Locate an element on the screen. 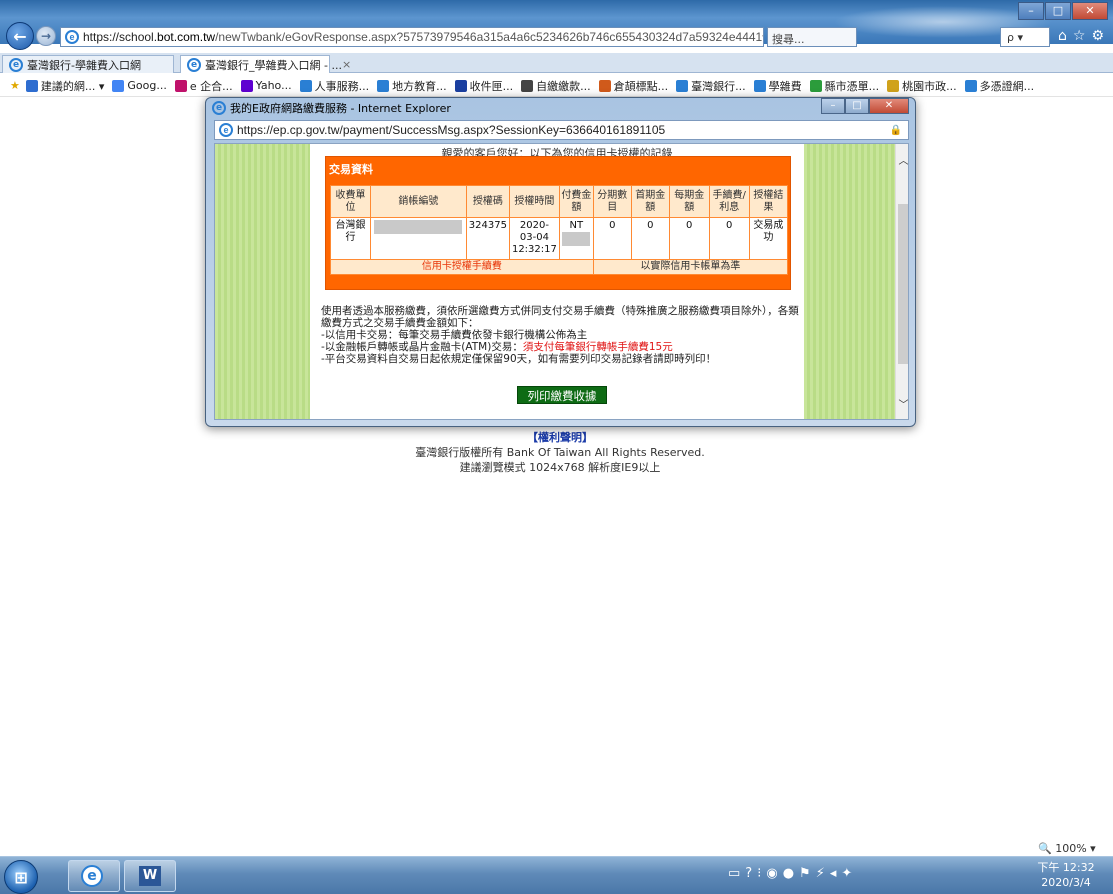  taskbar-ie-button: e is located at coordinates (94, 876).